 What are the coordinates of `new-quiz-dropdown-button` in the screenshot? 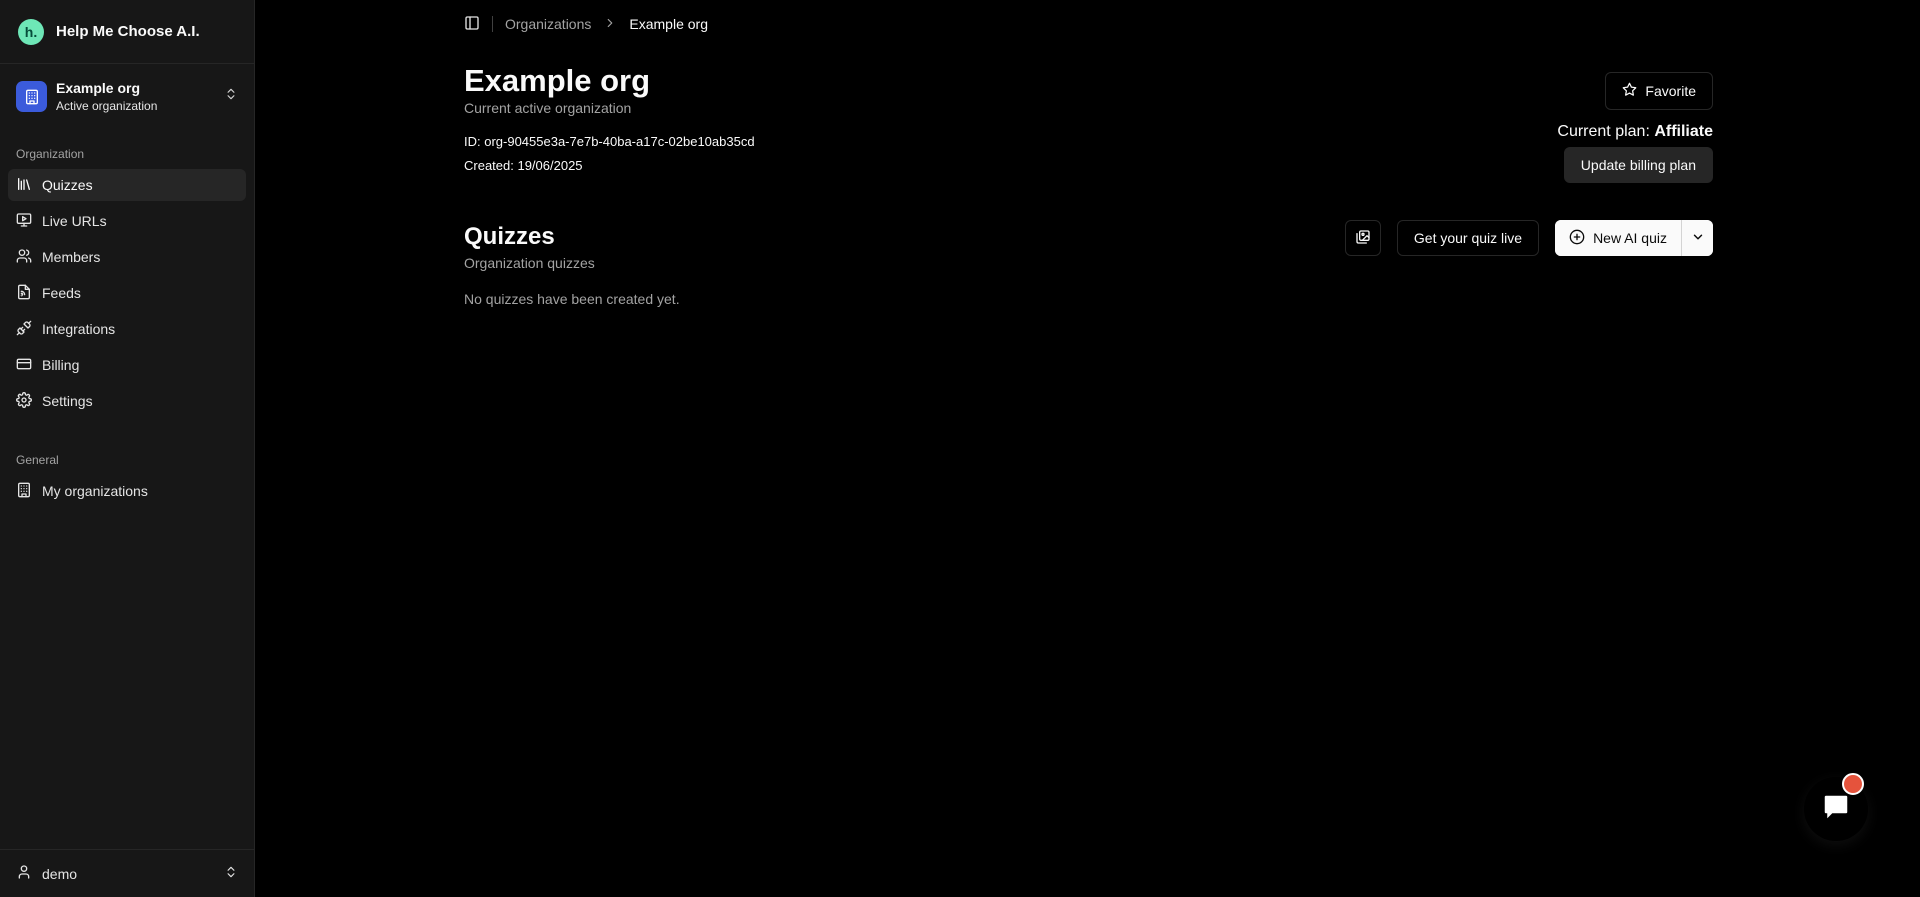 It's located at (1697, 238).